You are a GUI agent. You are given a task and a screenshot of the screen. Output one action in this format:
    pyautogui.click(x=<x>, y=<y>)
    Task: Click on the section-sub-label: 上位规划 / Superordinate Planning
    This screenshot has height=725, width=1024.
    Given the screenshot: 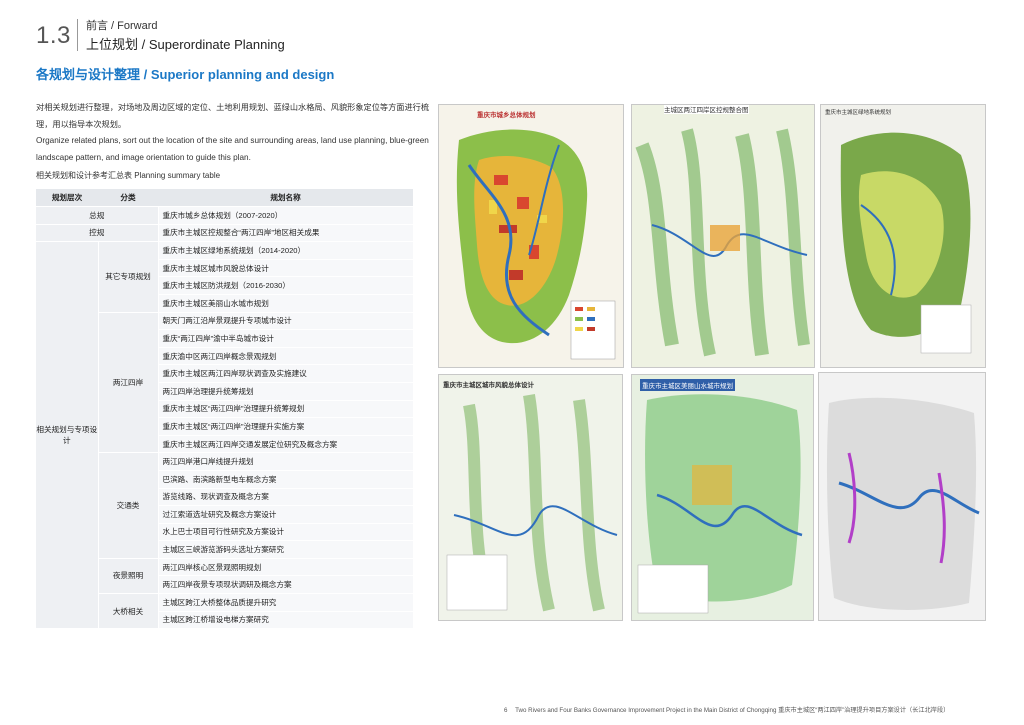 What is the action you would take?
    pyautogui.click(x=185, y=44)
    